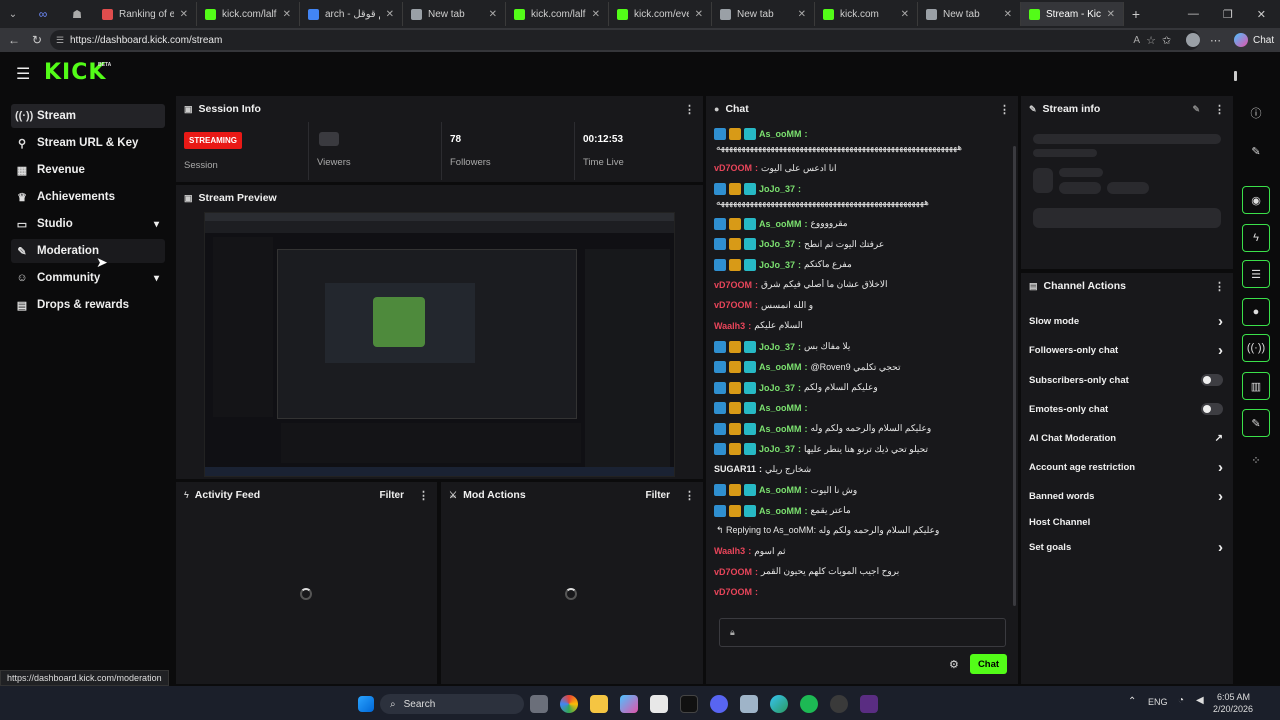 This screenshot has height=720, width=1280. Describe the element at coordinates (625, 40) in the screenshot. I see `address-bar: ☰ https://dashboard.kick.com/stream A ☆` at that location.